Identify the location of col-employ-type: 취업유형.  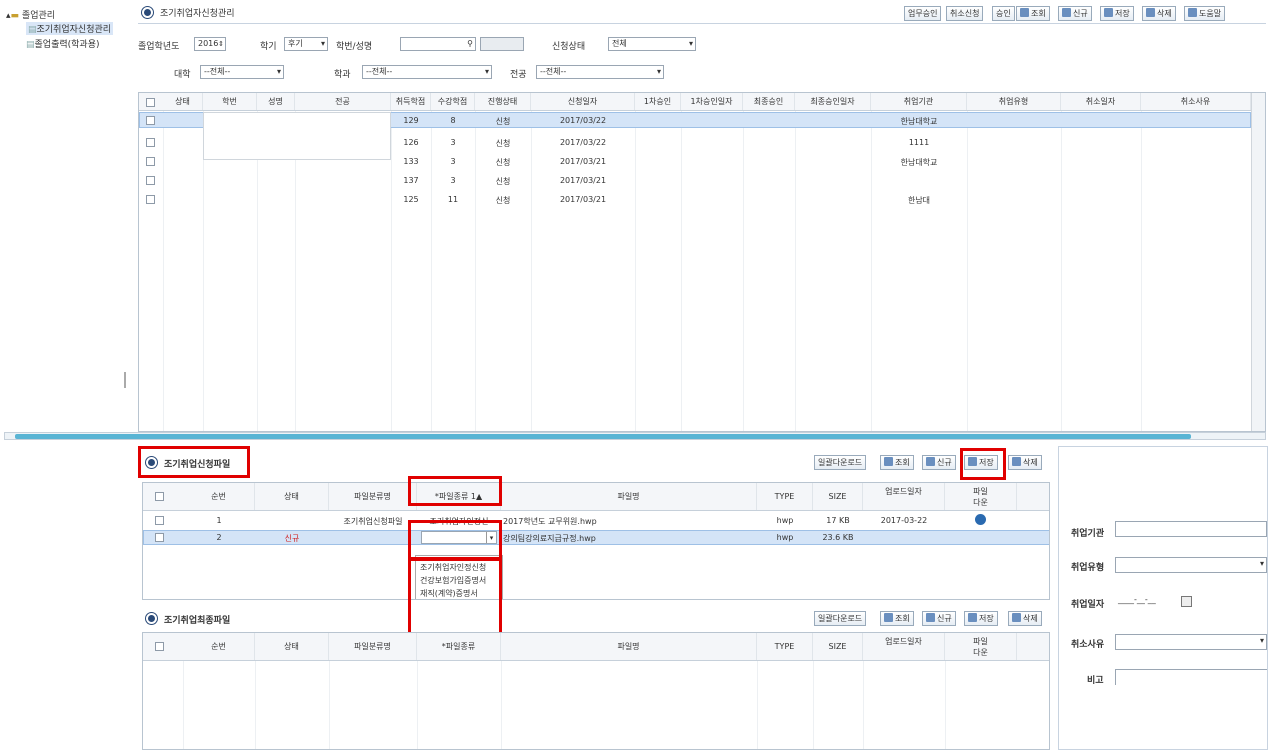
(1014, 101).